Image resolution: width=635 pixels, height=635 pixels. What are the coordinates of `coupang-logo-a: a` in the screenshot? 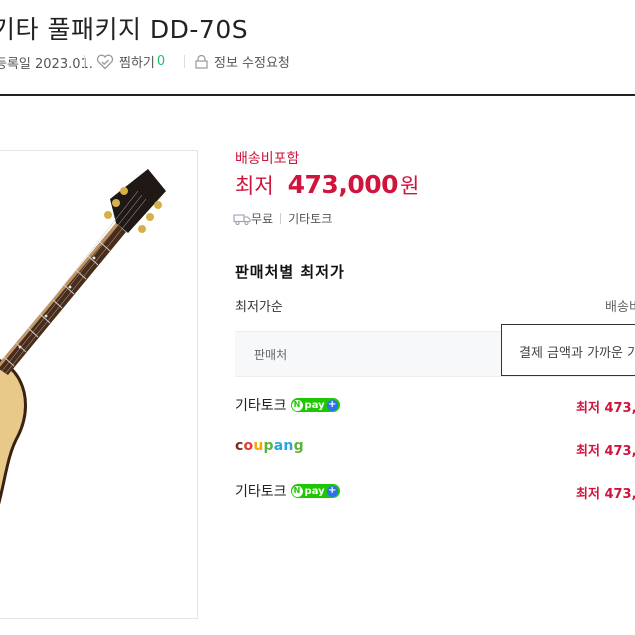 It's located at (278, 446).